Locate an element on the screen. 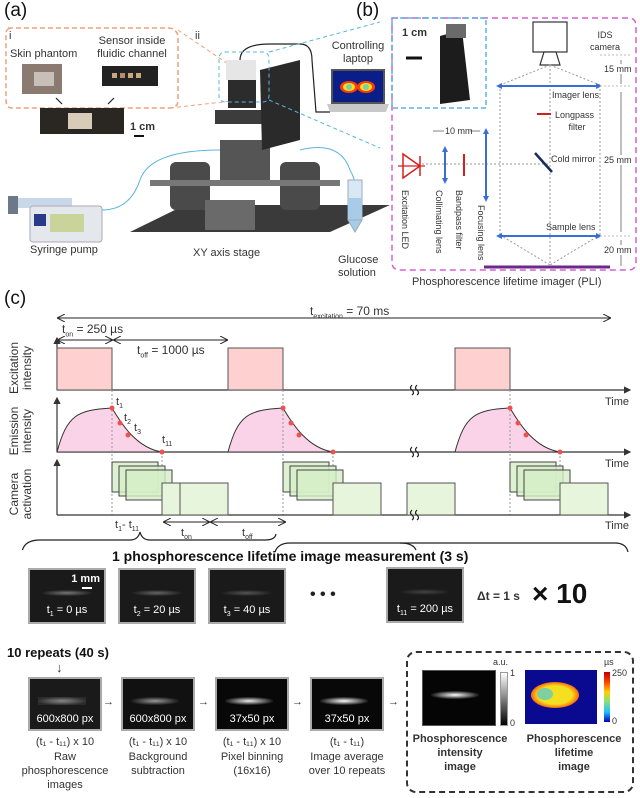 This screenshot has height=798, width=640. pipeline-size: 37x50 px is located at coordinates (252, 719).